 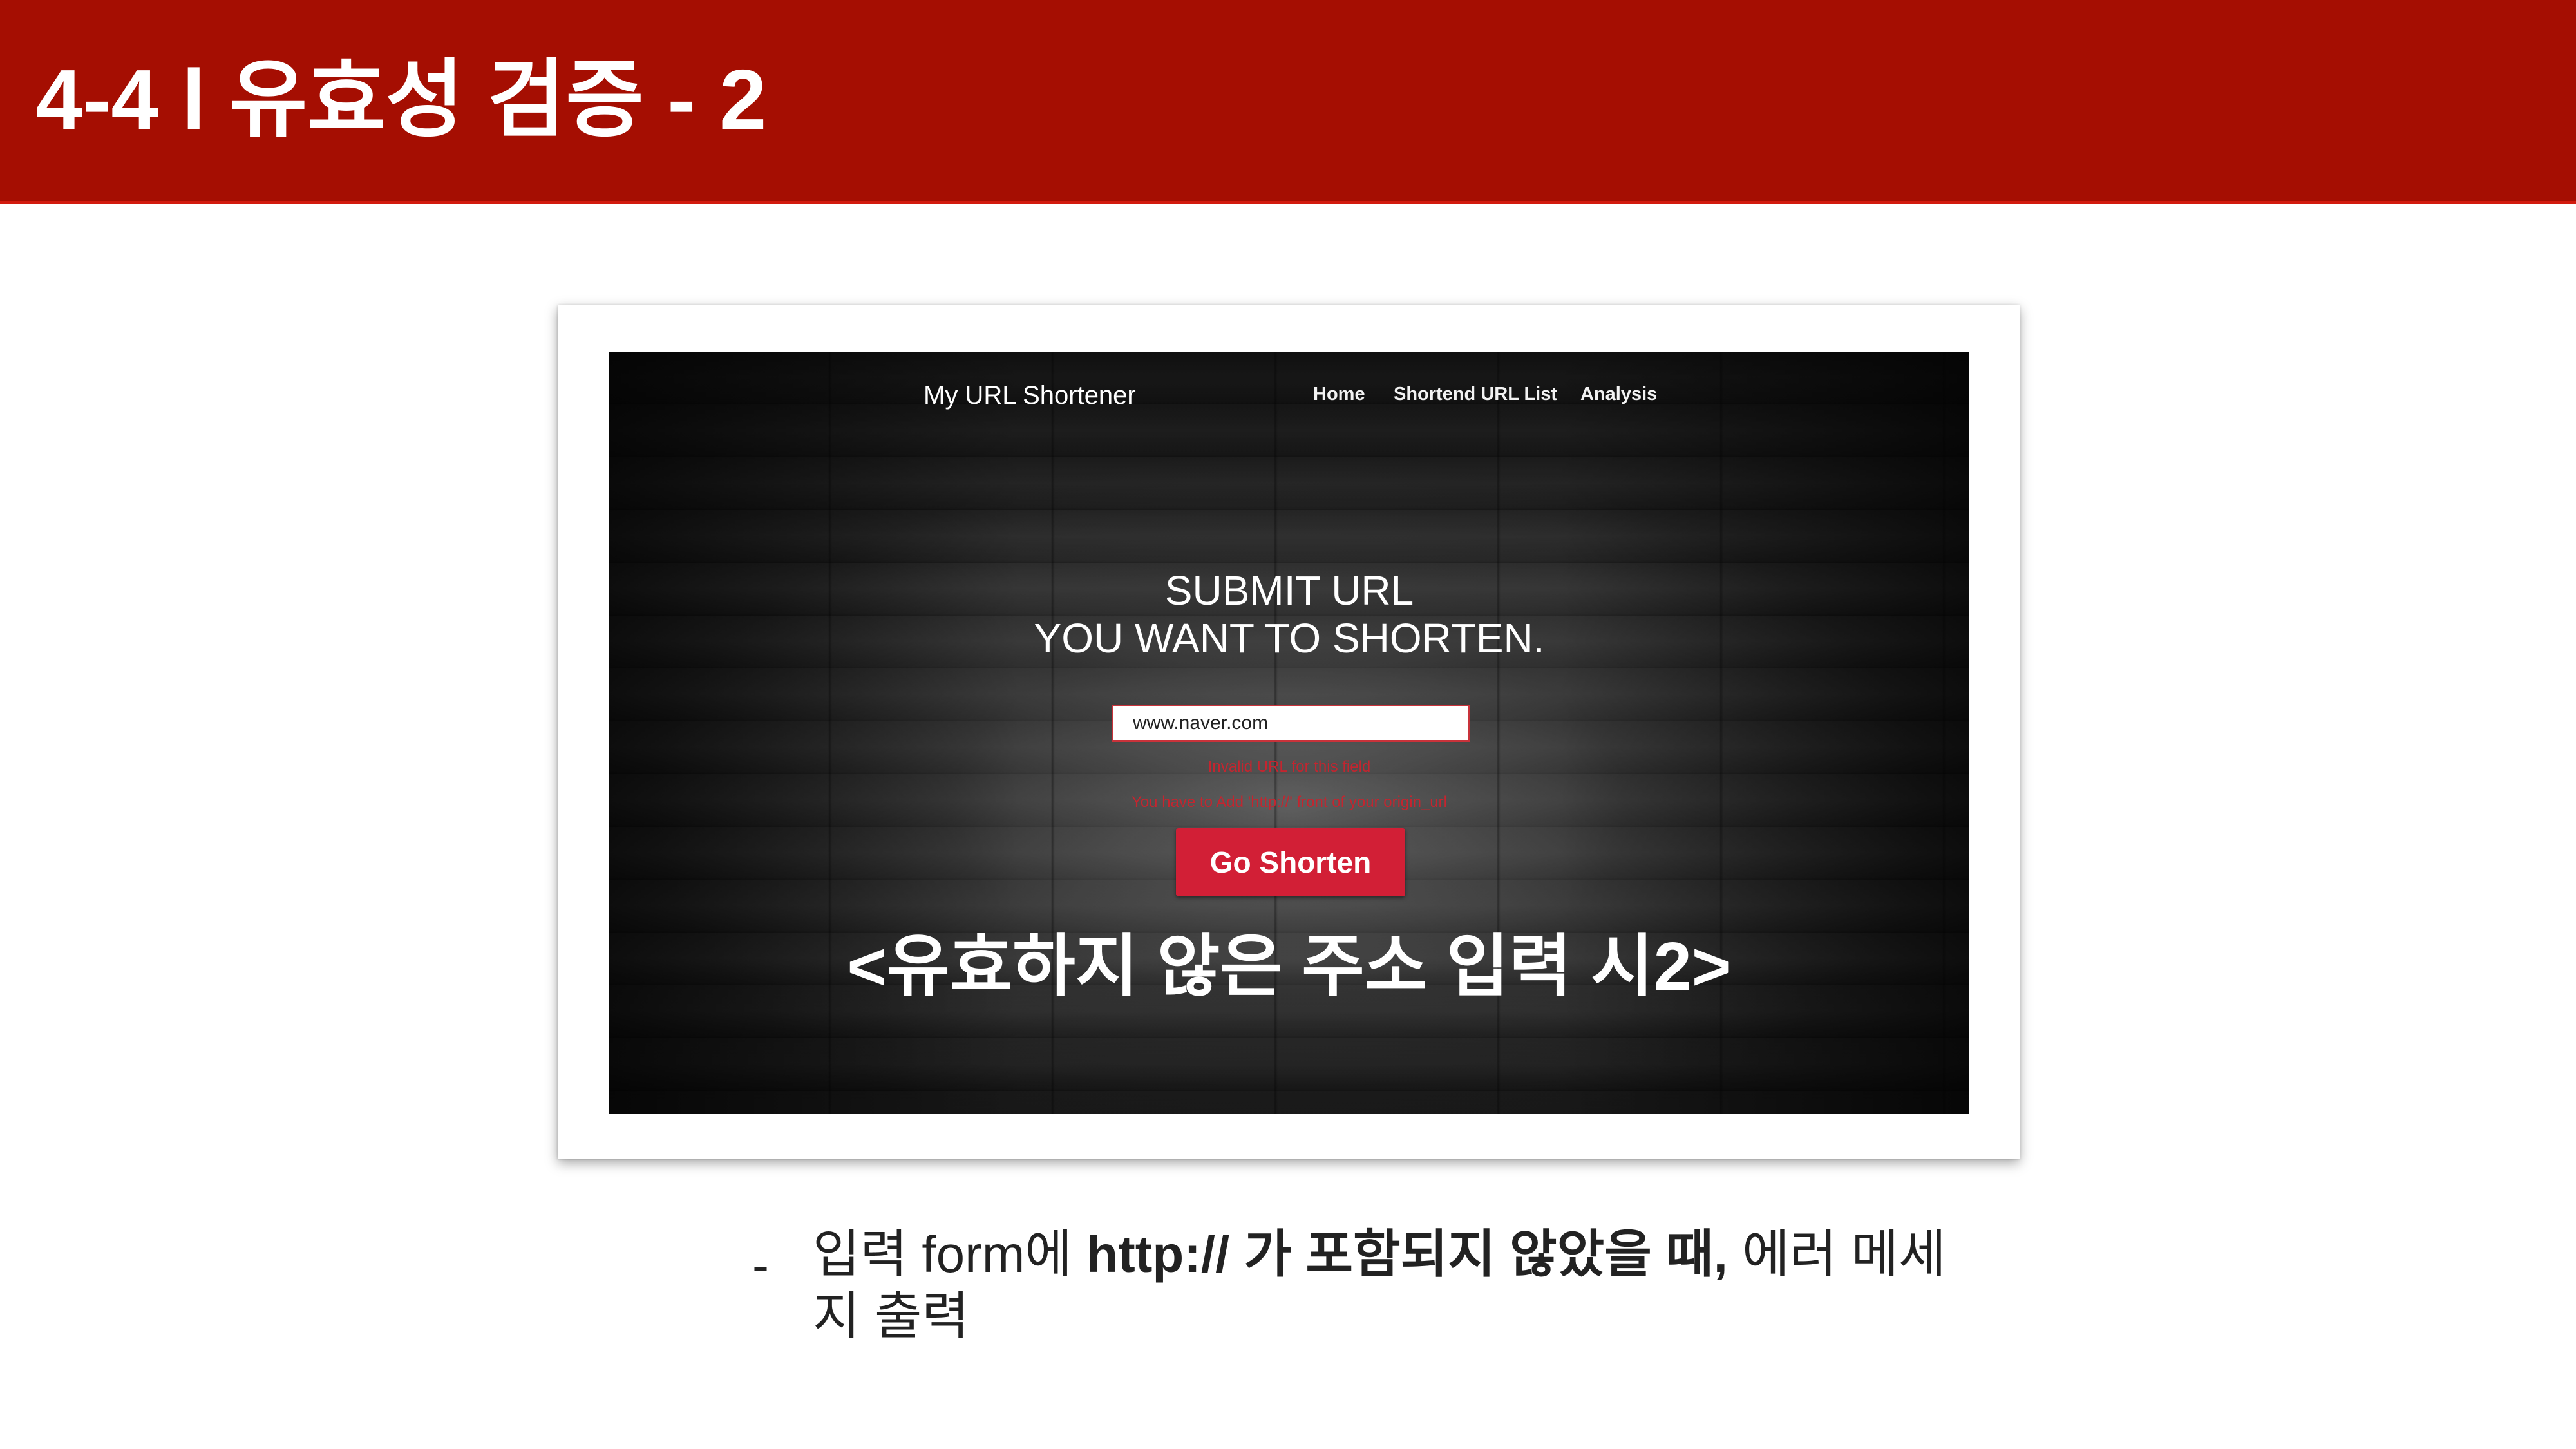 What do you see at coordinates (1289, 766) in the screenshot?
I see `error-message-invalid: Invalid URL for this field` at bounding box center [1289, 766].